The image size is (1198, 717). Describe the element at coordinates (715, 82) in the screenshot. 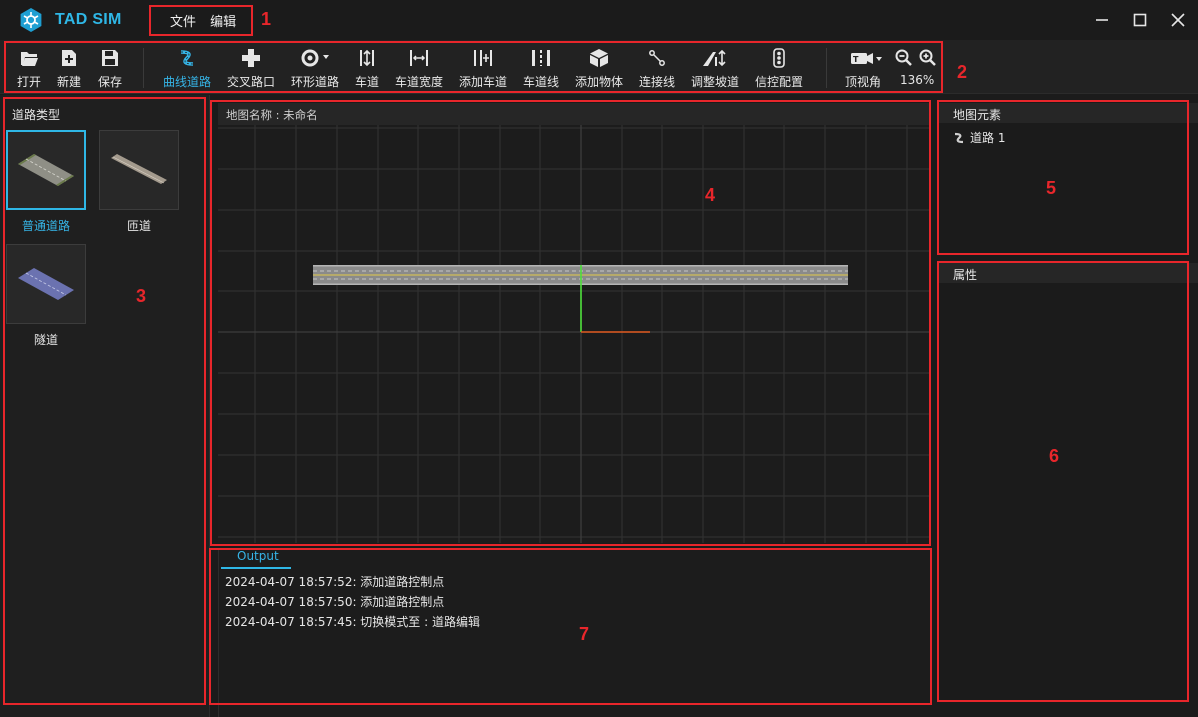

I see `slope-label: 调整坡道` at that location.